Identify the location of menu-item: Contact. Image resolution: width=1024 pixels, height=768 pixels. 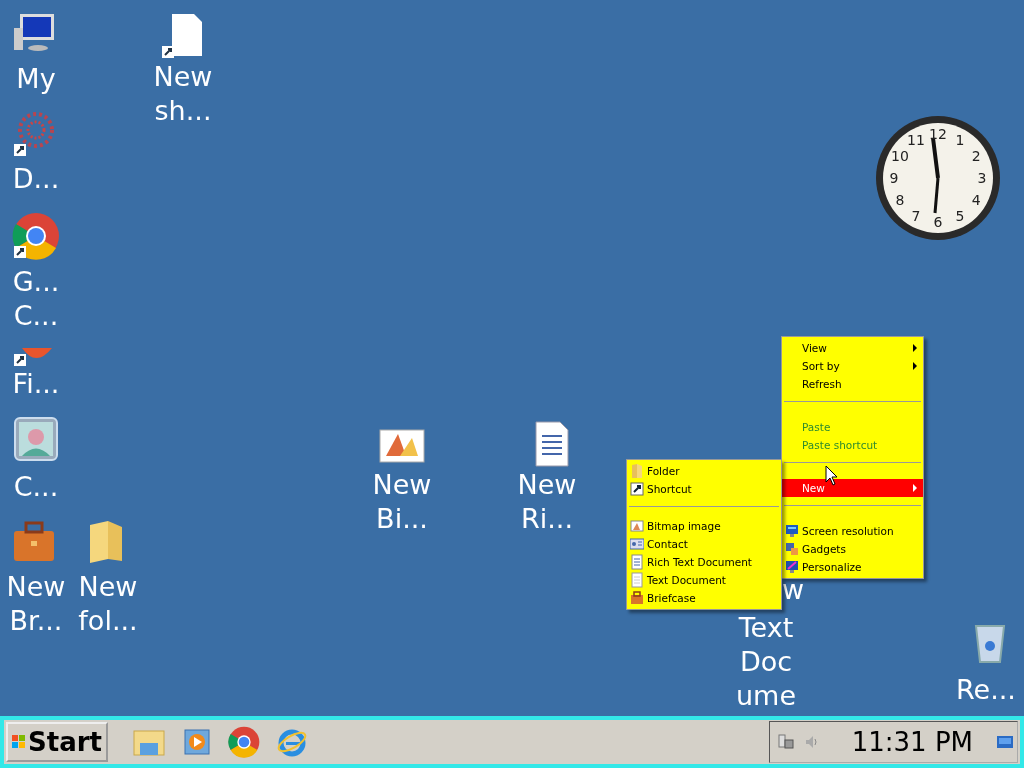
(704, 544).